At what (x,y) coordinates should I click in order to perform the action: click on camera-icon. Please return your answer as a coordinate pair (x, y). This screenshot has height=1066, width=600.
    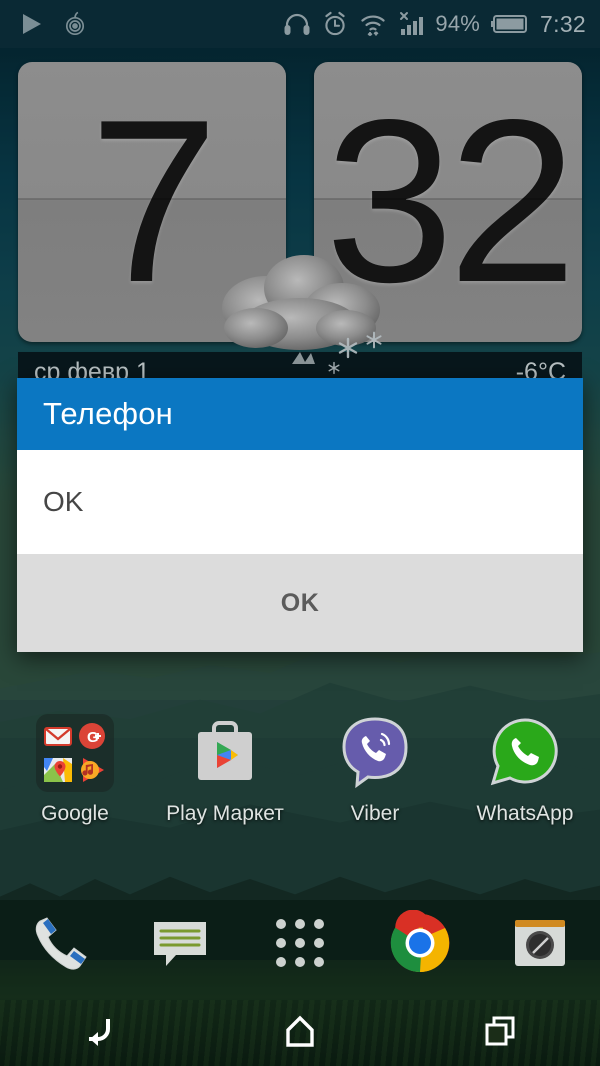
    Looking at the image, I should click on (540, 943).